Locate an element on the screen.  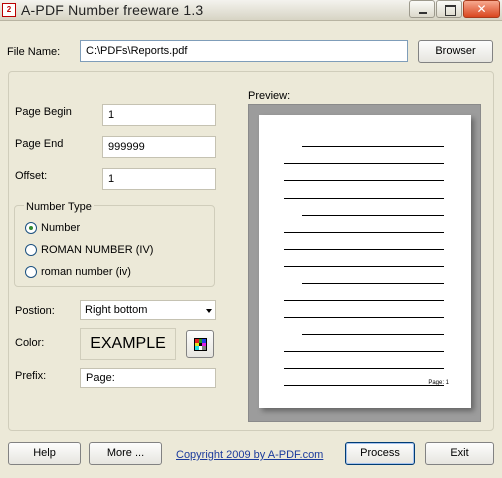
position-select: Right bottom is located at coordinates (148, 310).